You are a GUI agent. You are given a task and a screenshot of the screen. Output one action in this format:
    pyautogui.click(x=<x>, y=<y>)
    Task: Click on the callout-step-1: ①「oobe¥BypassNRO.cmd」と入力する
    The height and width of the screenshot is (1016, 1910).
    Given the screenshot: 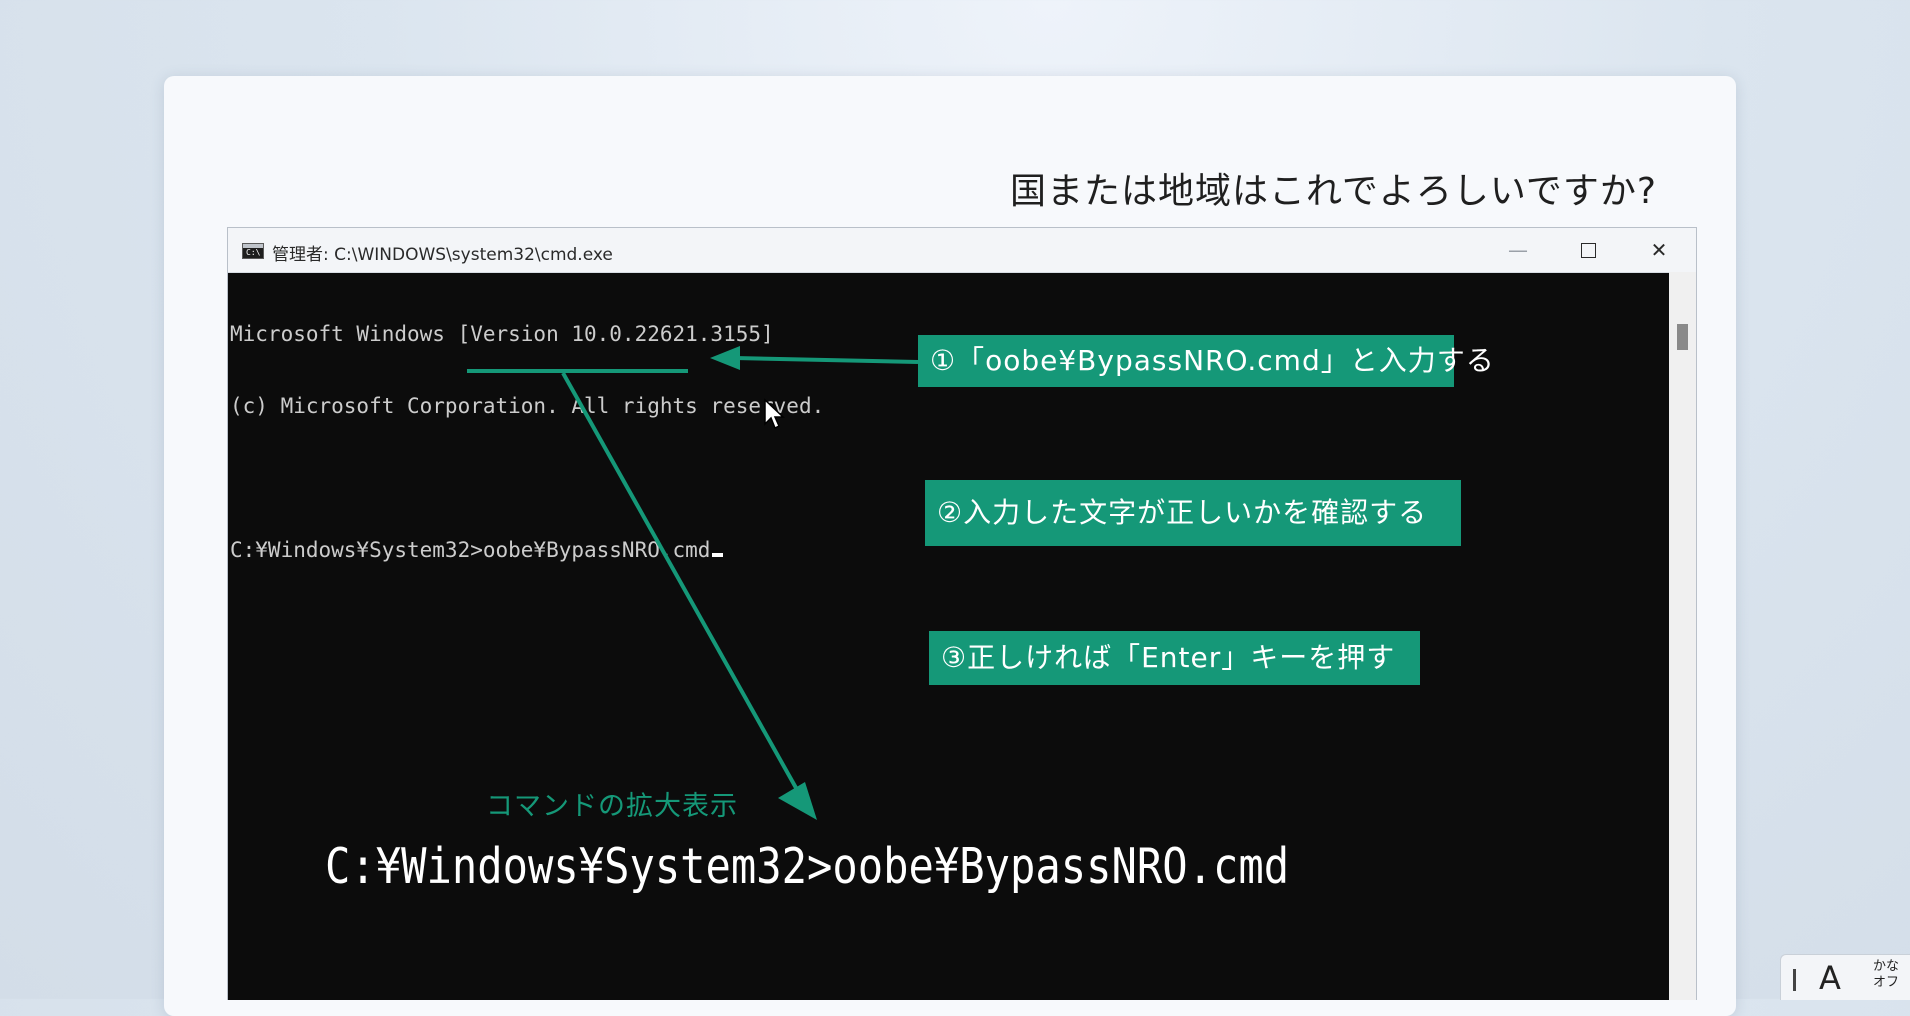 What is the action you would take?
    pyautogui.click(x=1206, y=361)
    